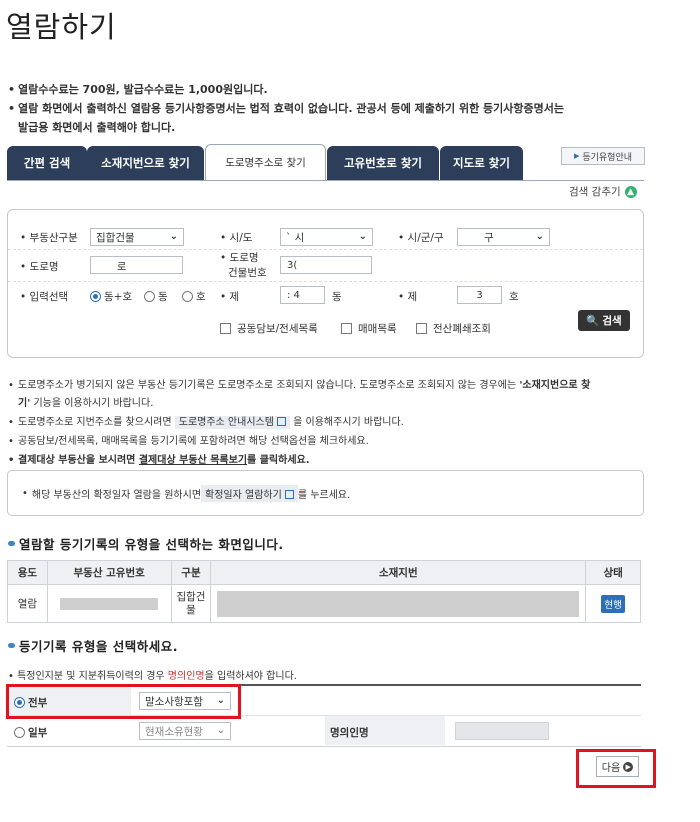 This screenshot has width=700, height=822. What do you see at coordinates (611, 768) in the screenshot?
I see `next-button-label: 다음` at bounding box center [611, 768].